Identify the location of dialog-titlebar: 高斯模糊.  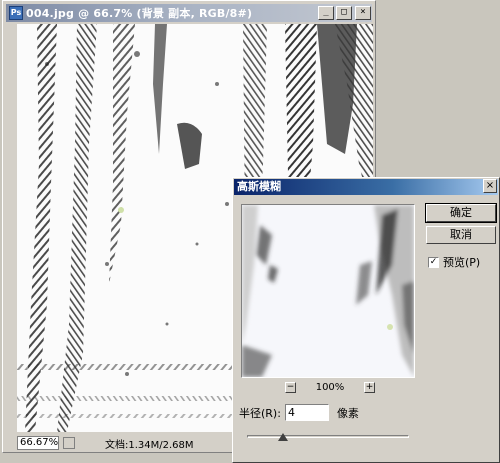
(366, 187).